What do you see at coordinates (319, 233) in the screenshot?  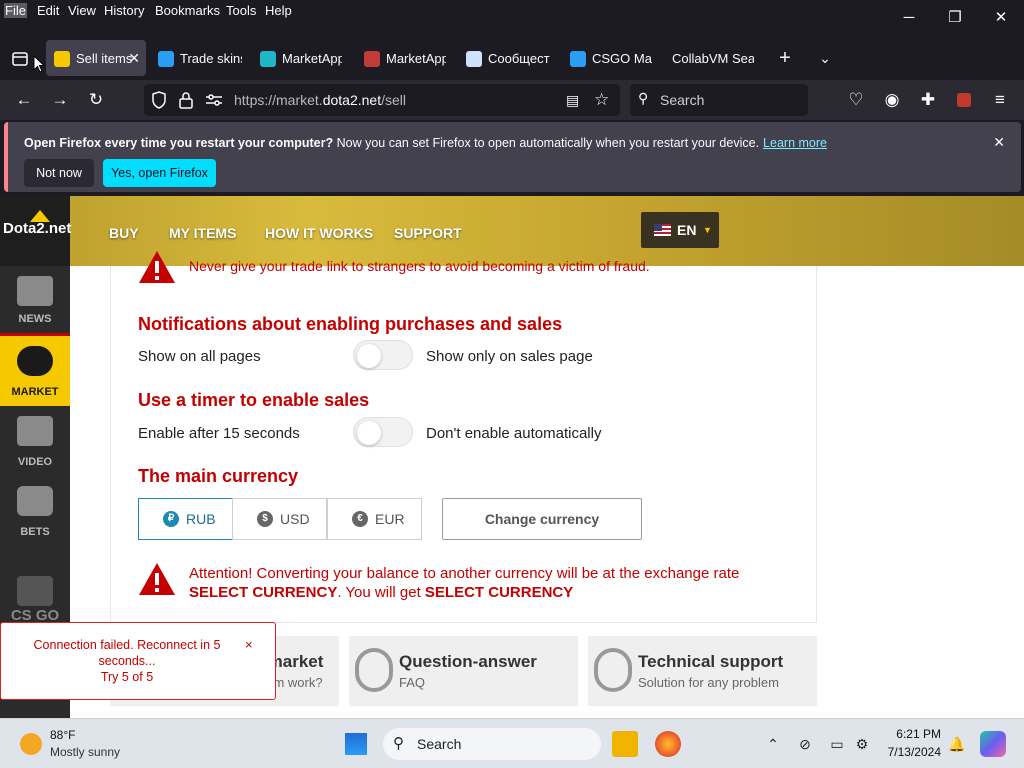 I see `nav-how-it-works: HOW IT WORKS` at bounding box center [319, 233].